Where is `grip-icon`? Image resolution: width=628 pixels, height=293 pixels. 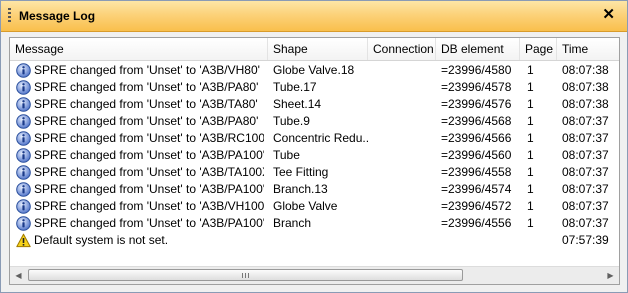
grip-icon is located at coordinates (9, 16).